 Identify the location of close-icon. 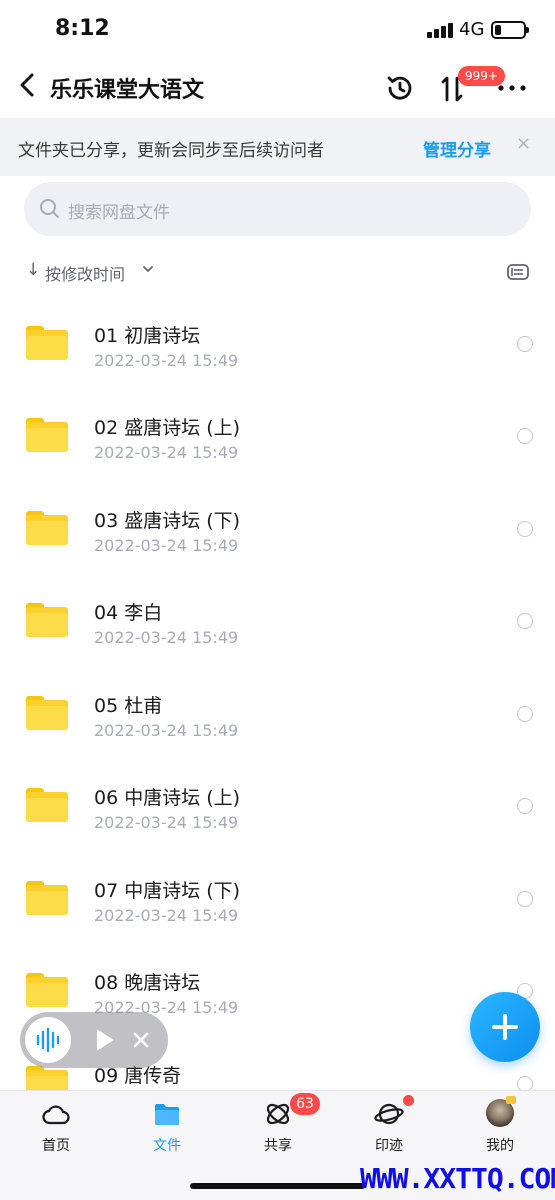
(141, 1040).